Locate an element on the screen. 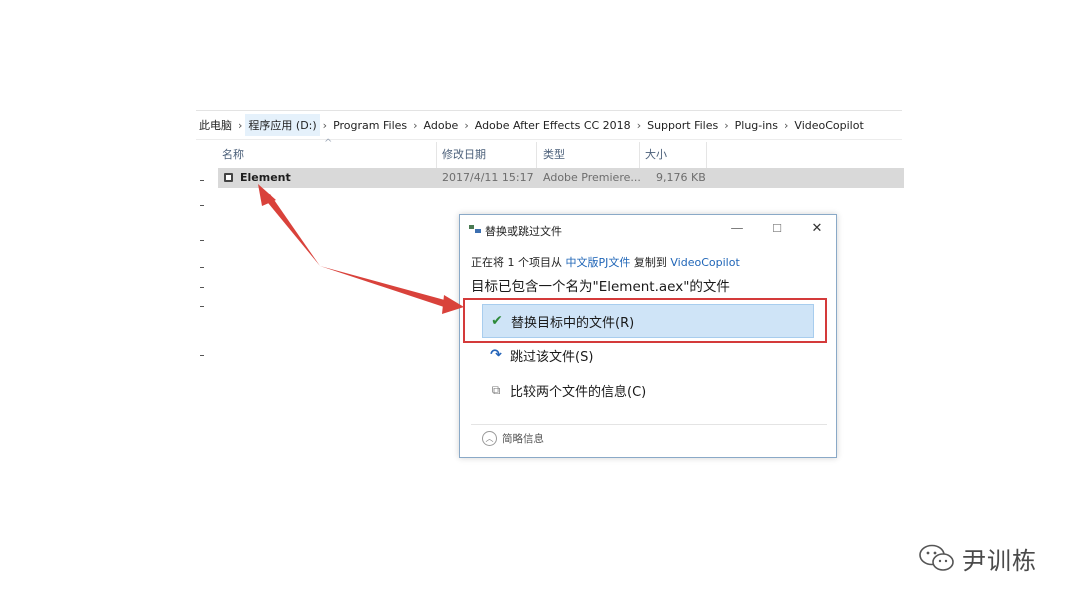 The image size is (1080, 605). arrow-to-replace-option-icon is located at coordinates (392, 290).